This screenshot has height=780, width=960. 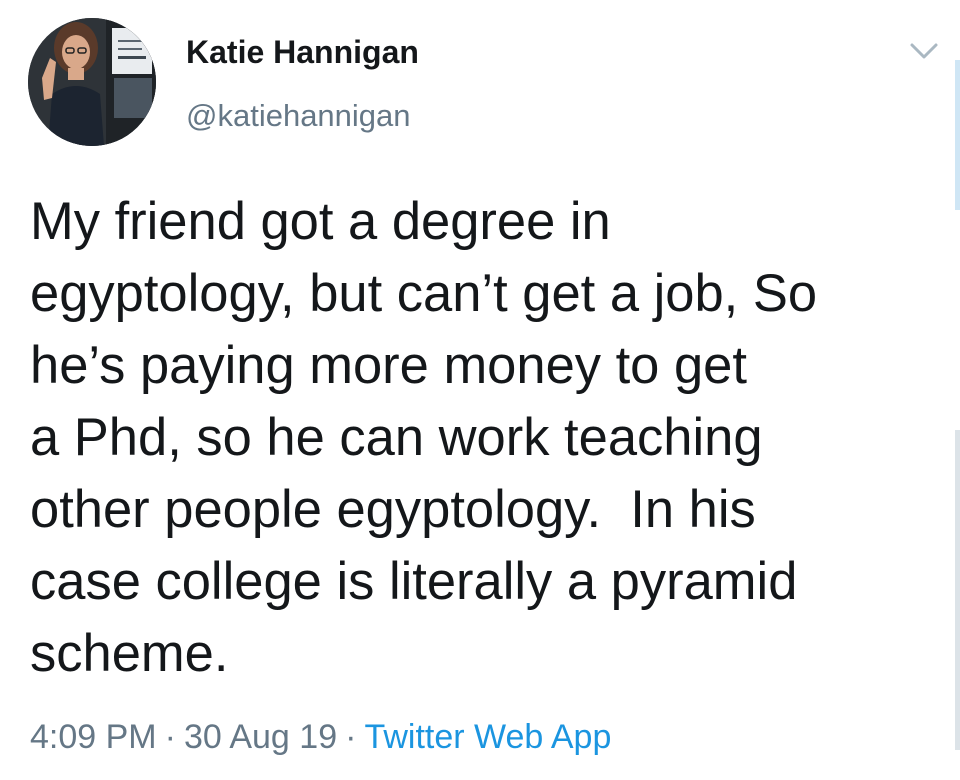 I want to click on tweet-source-link: Twitter Web App, so click(x=487, y=737).